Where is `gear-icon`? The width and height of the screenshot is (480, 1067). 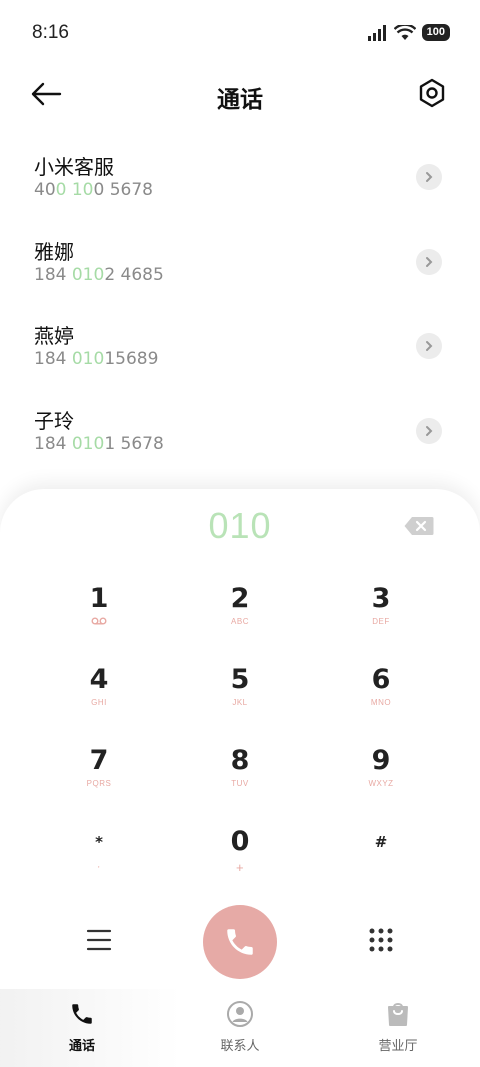
gear-icon is located at coordinates (432, 93).